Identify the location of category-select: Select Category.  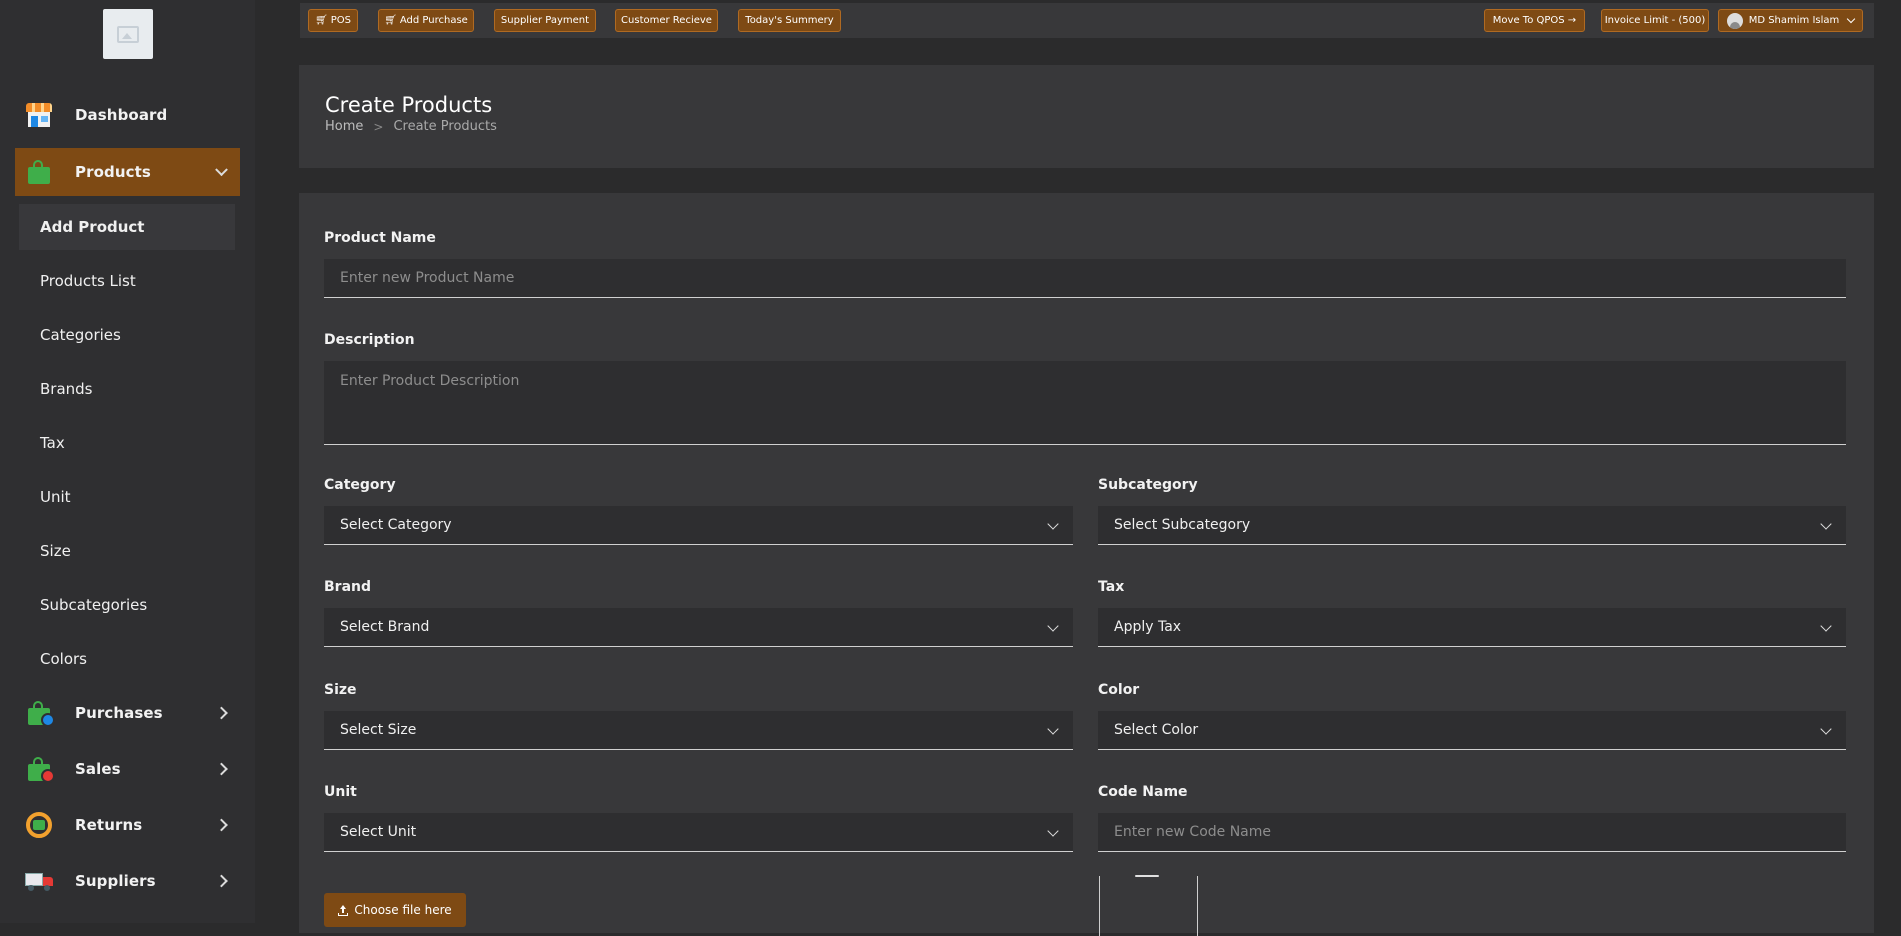
(698, 525).